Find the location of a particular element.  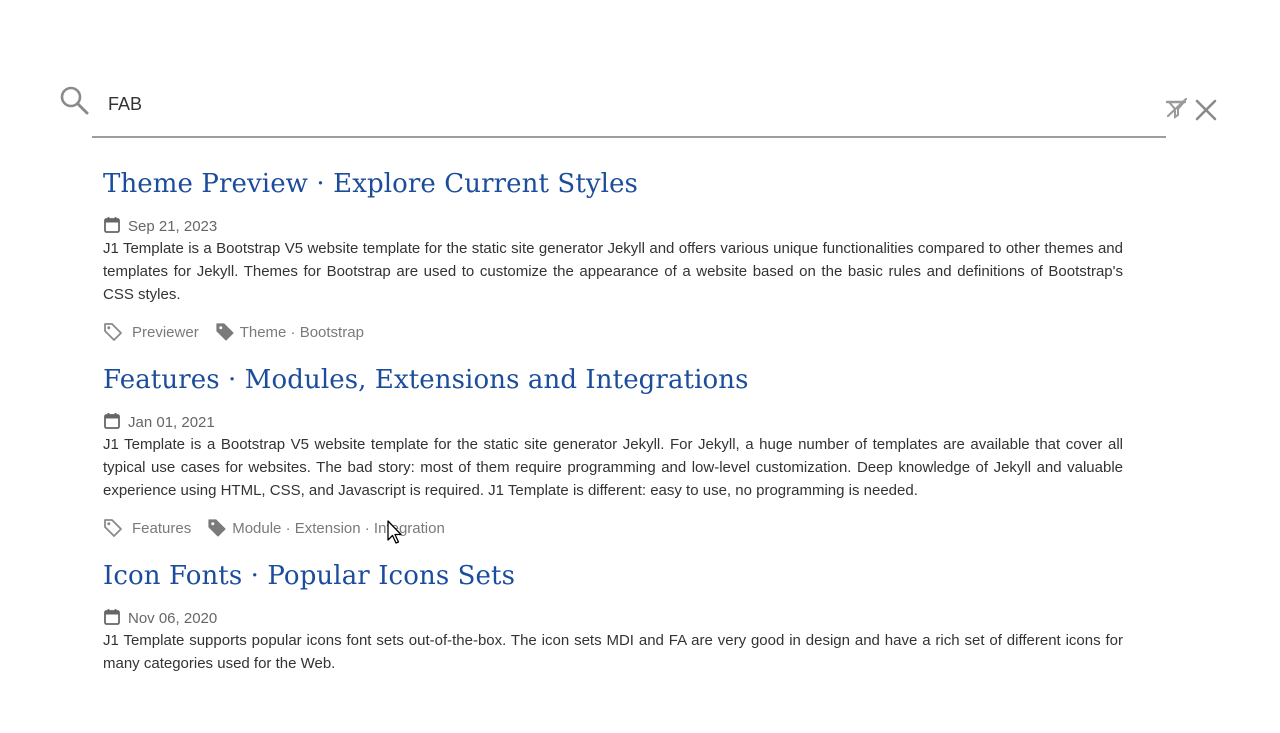

result-date: Sep 21, 2023 is located at coordinates (613, 226).